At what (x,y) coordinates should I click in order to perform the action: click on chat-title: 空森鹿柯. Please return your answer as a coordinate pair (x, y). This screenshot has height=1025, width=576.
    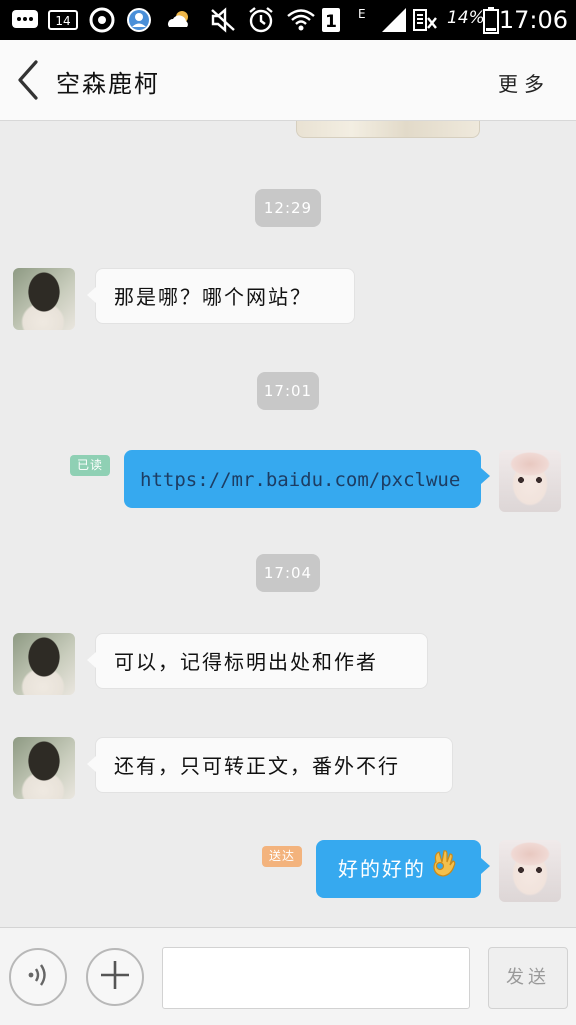
    Looking at the image, I should click on (108, 84).